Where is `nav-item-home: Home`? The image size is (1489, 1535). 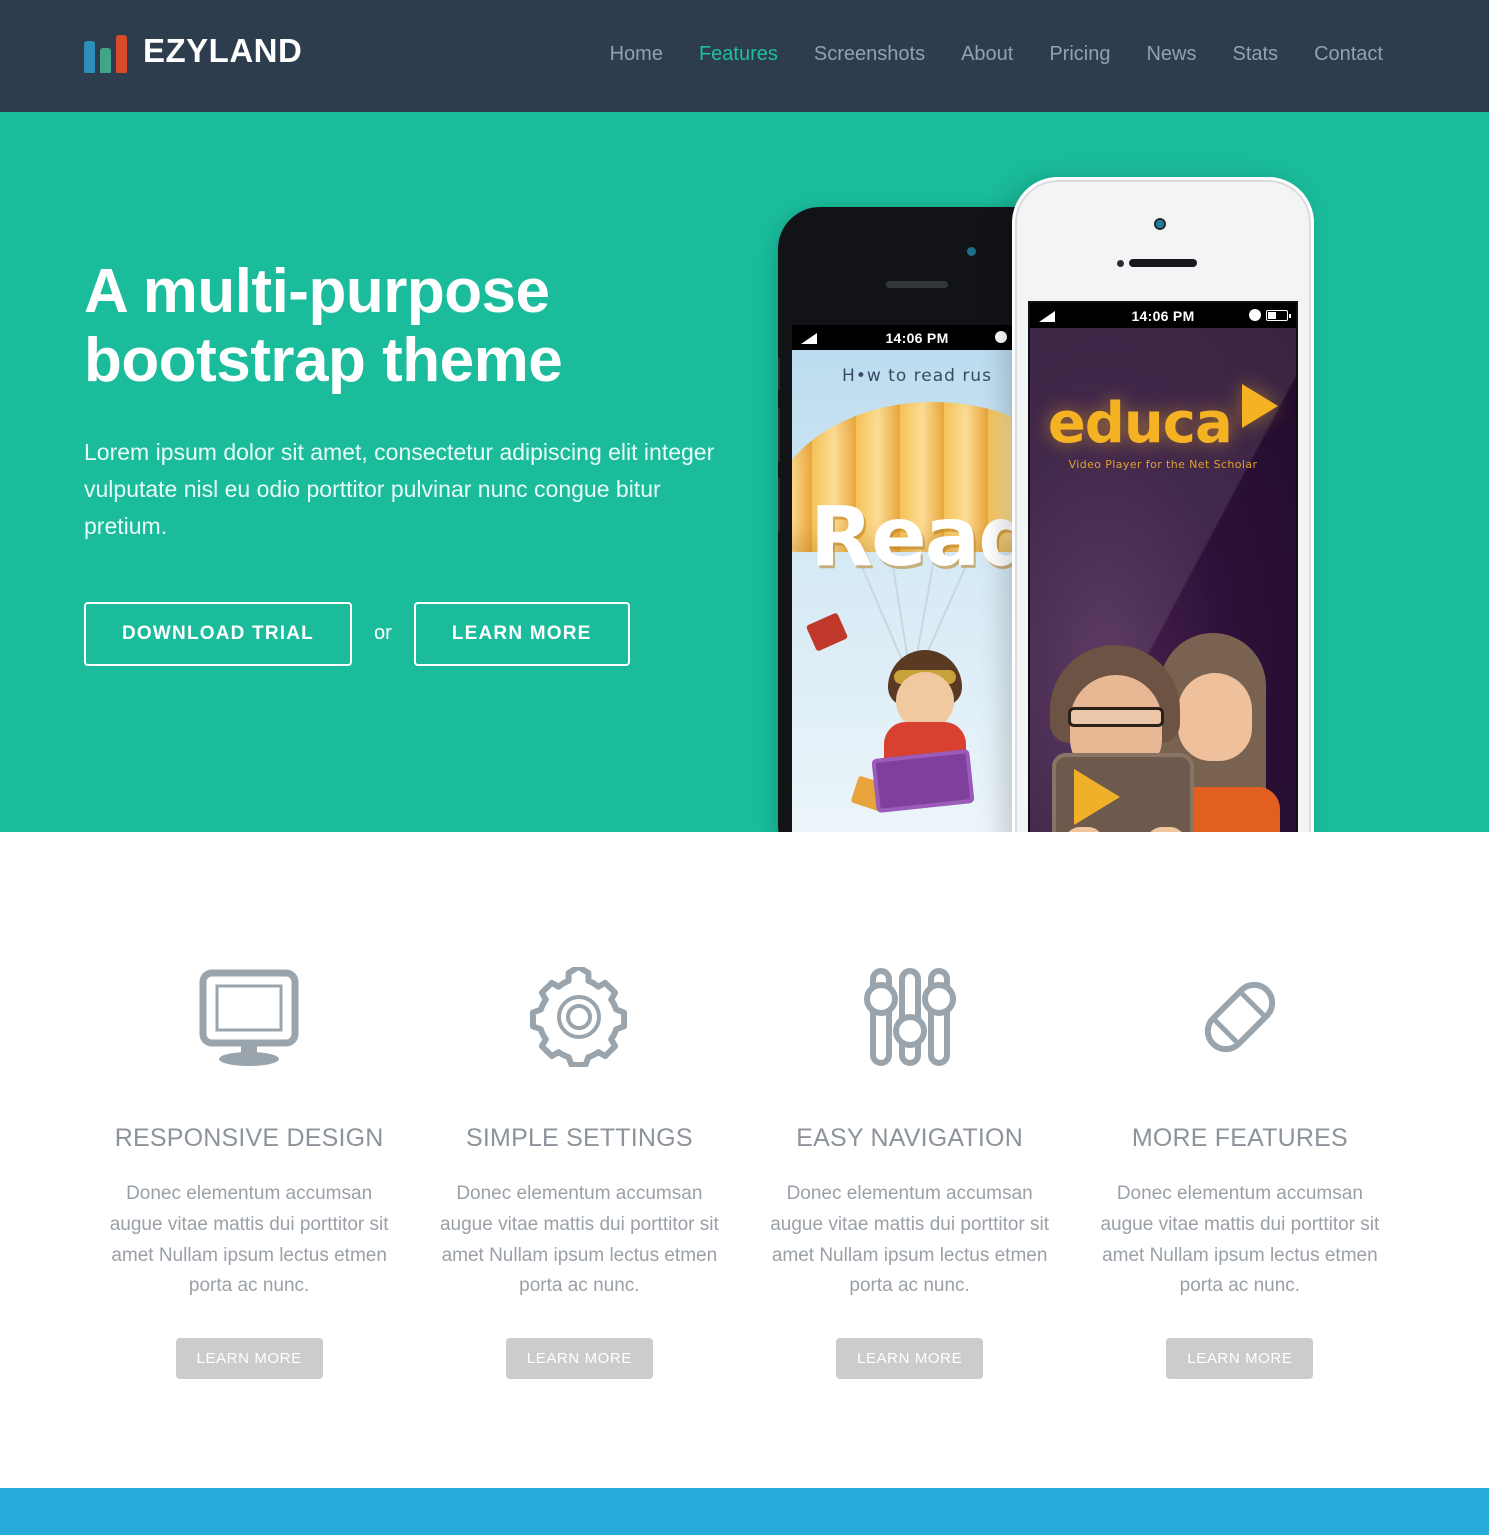 nav-item-home: Home is located at coordinates (636, 54).